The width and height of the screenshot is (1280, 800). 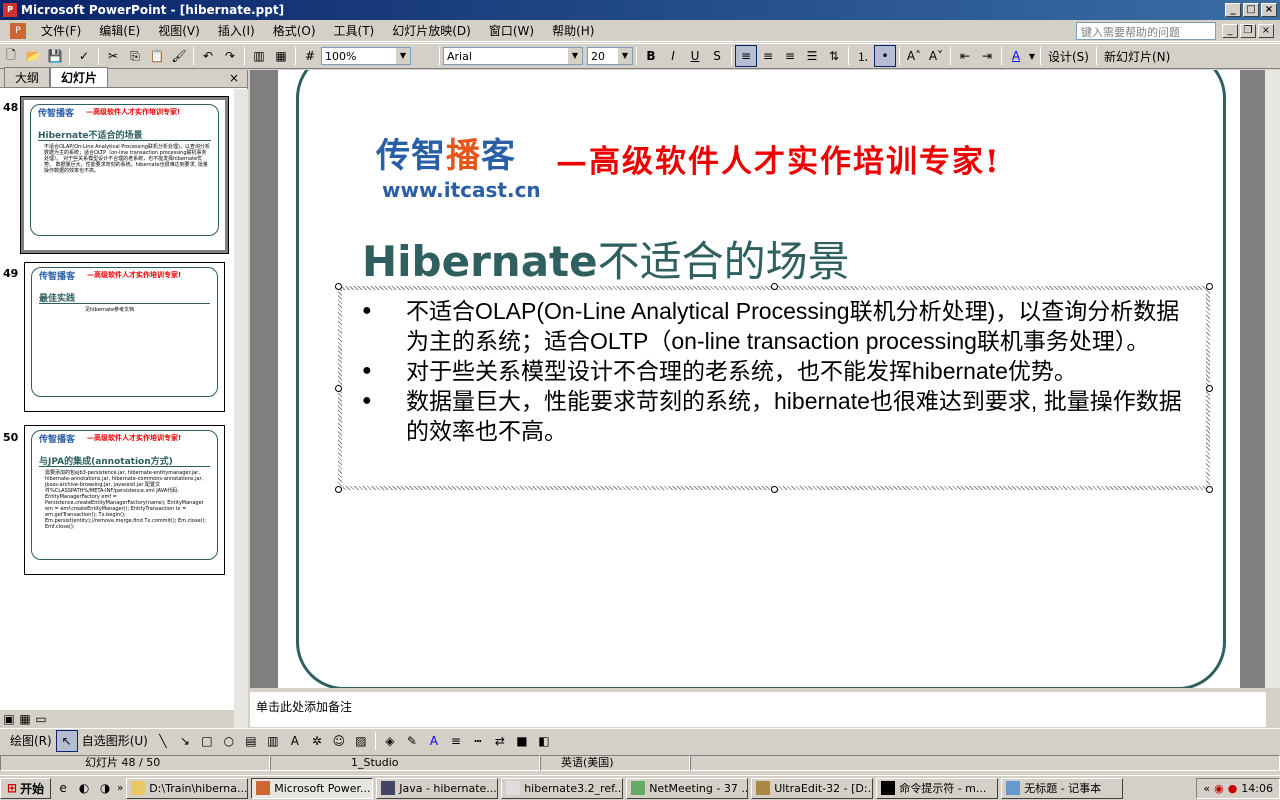 I want to click on quicklaunch-icon: ◑, so click(x=105, y=788).